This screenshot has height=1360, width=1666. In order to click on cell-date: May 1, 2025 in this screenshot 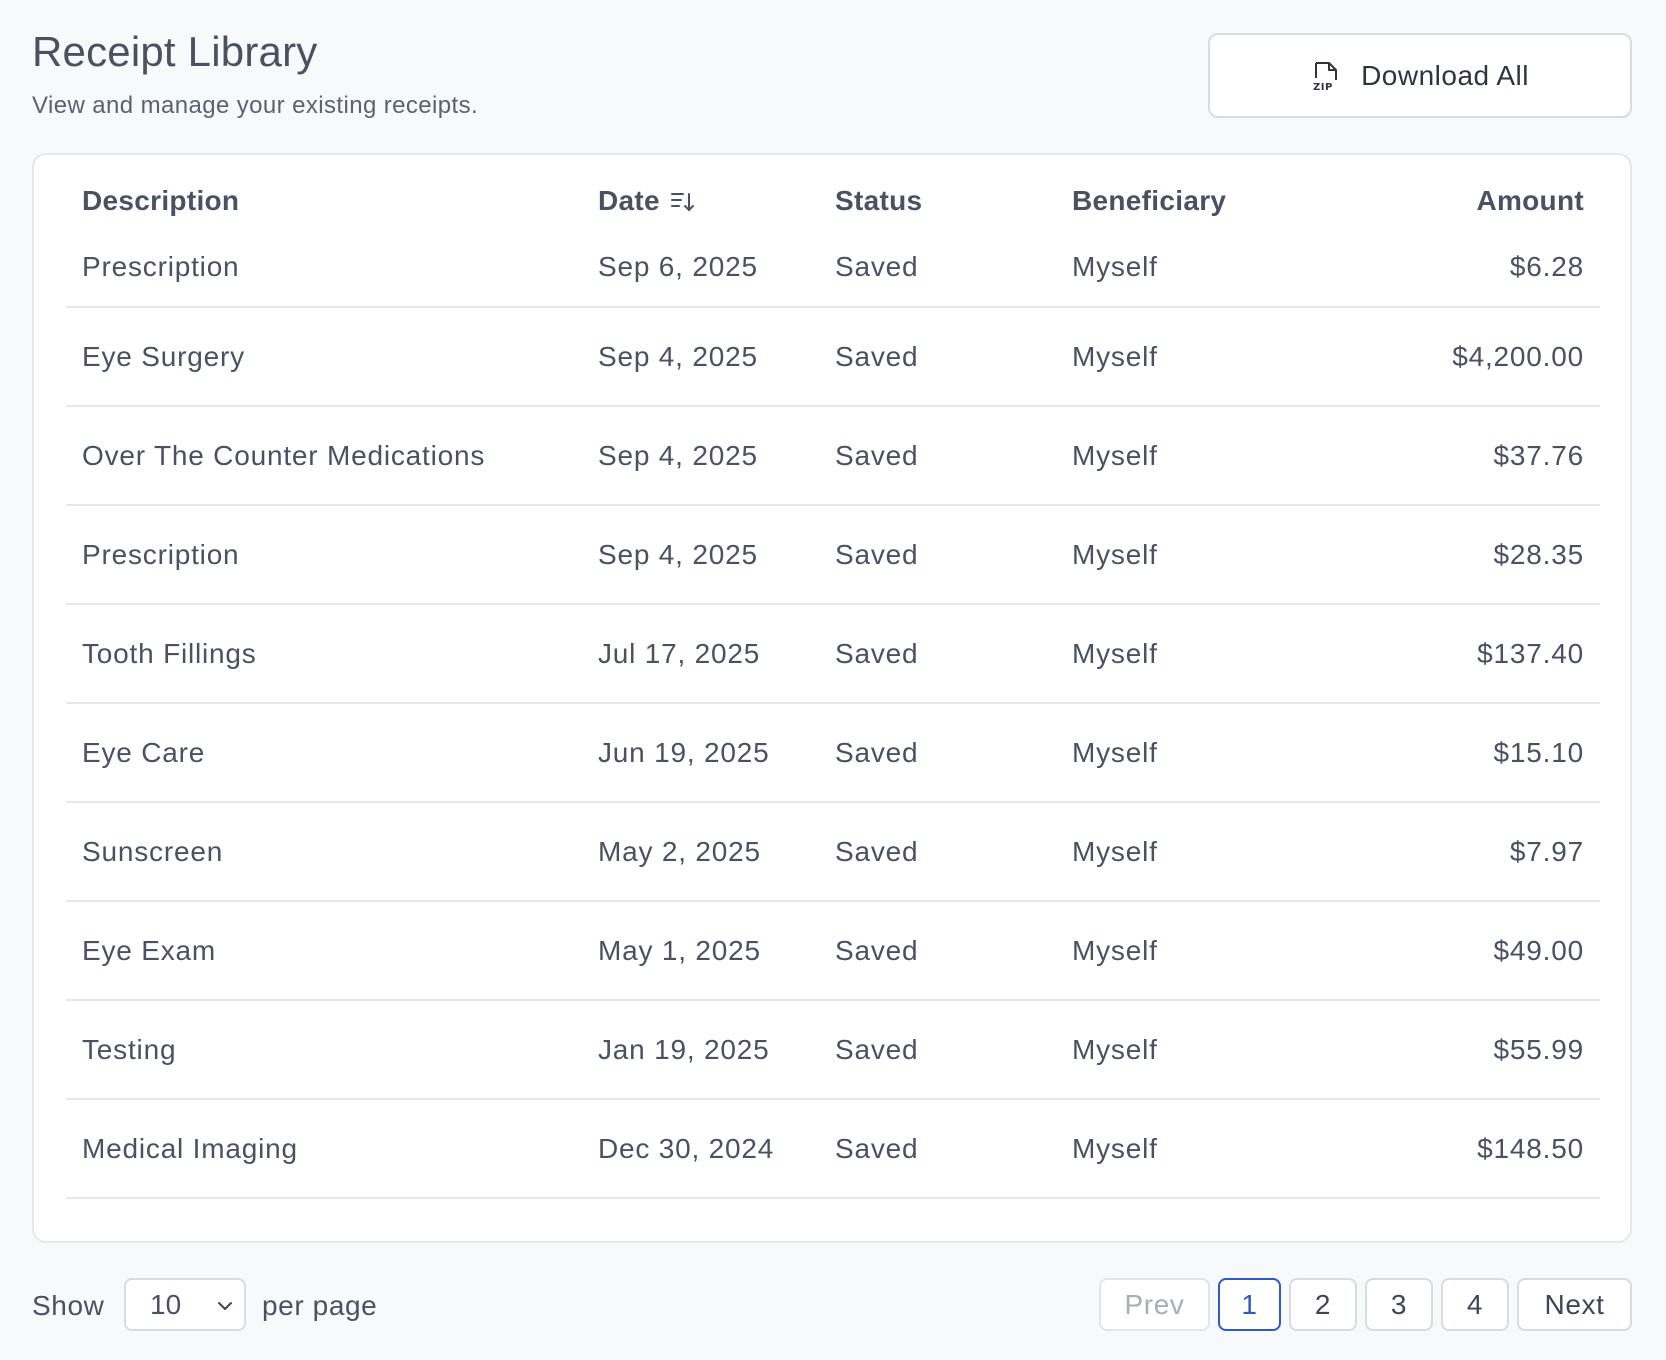, I will do `click(679, 950)`.